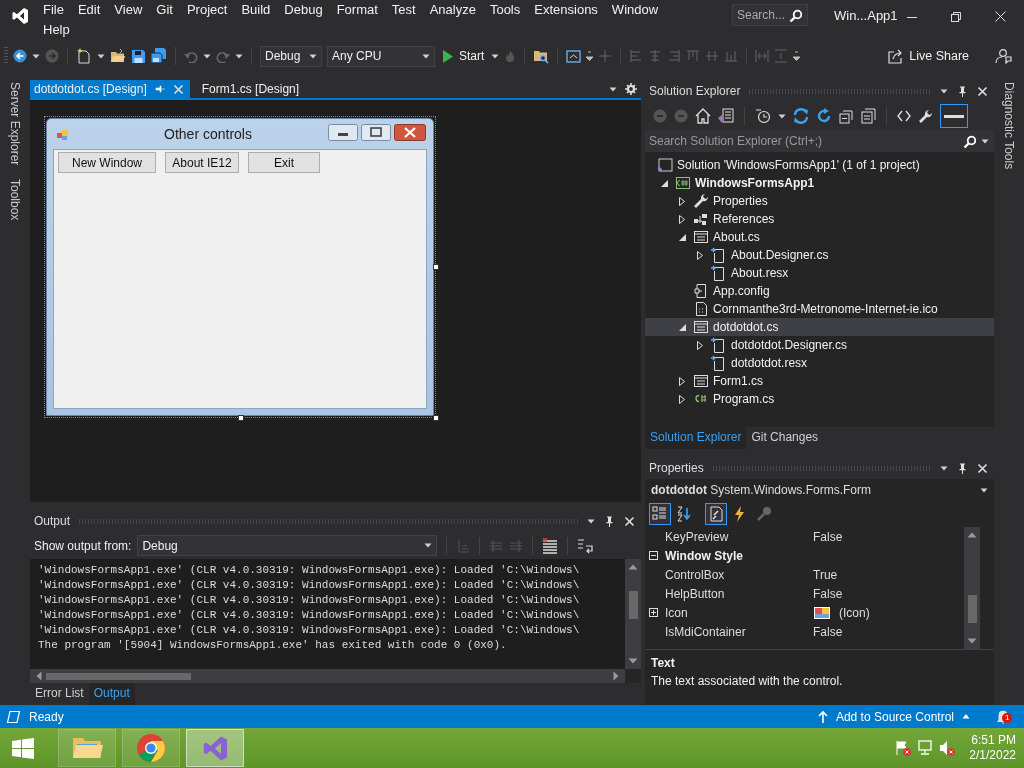 The image size is (1024, 768). What do you see at coordinates (819, 291) in the screenshot?
I see `tree-row: App.config` at bounding box center [819, 291].